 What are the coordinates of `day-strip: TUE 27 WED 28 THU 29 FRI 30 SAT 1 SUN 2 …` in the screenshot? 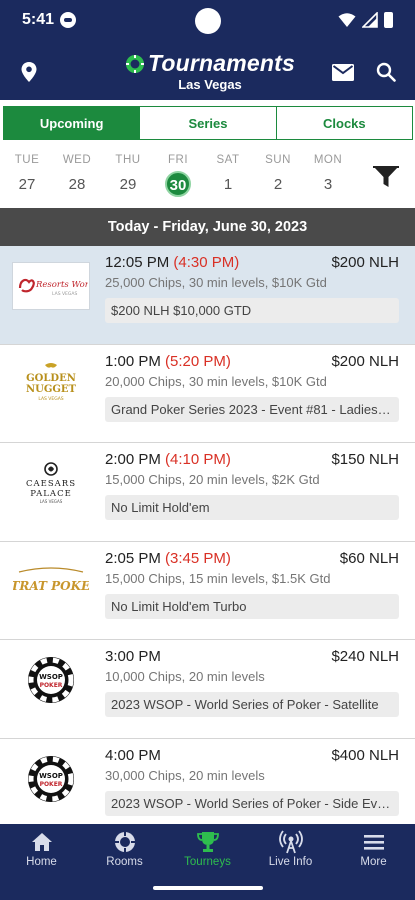 It's located at (207, 178).